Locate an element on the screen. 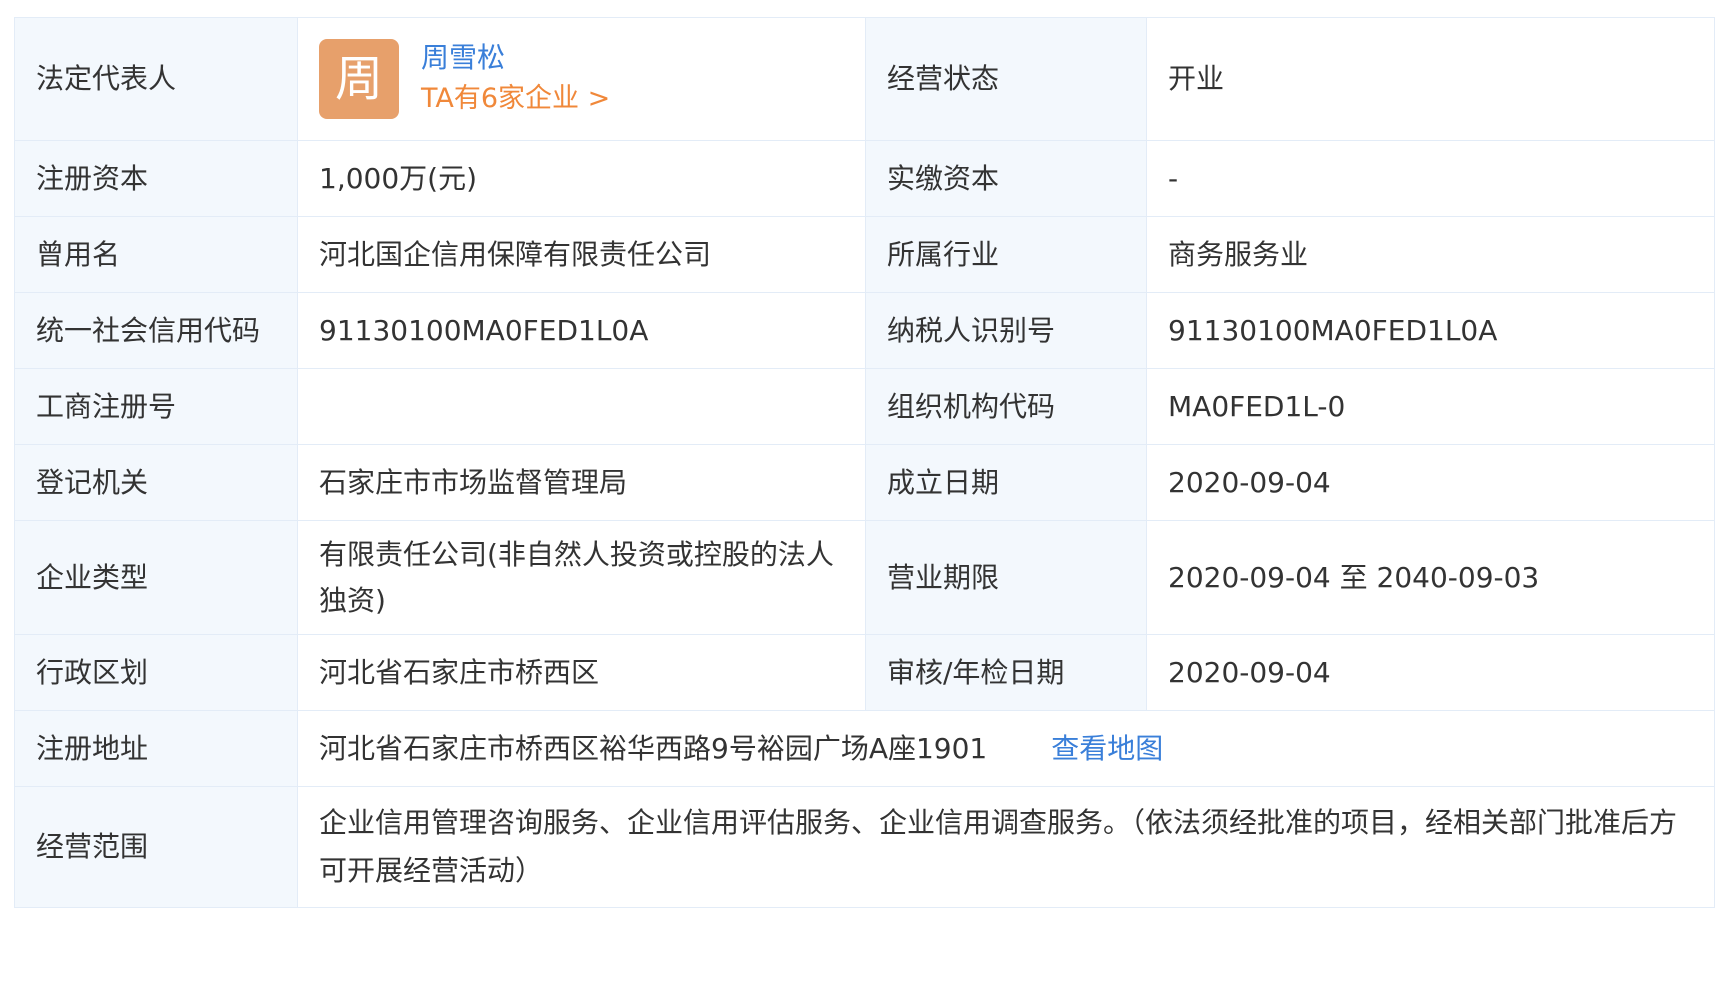  business-term-value: 2020-09-04 至 2040-09-03 is located at coordinates (1430, 577).